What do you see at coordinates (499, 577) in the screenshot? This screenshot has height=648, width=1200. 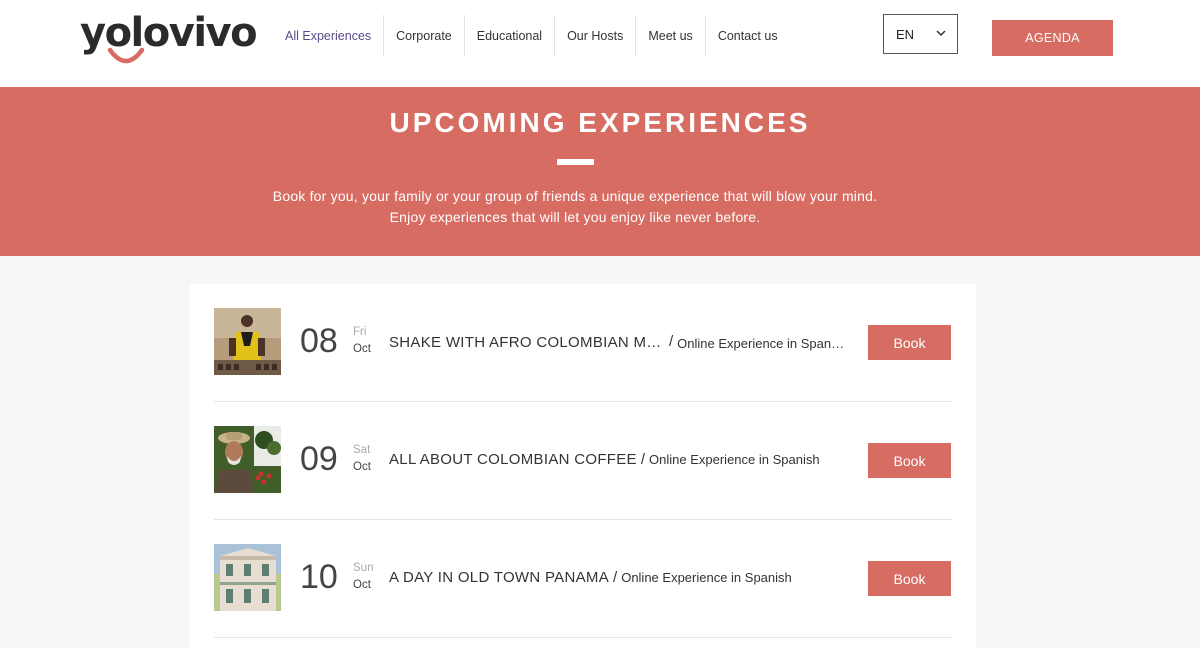 I see `experience-title: A DAY IN OLD TOWN PANAMA` at bounding box center [499, 577].